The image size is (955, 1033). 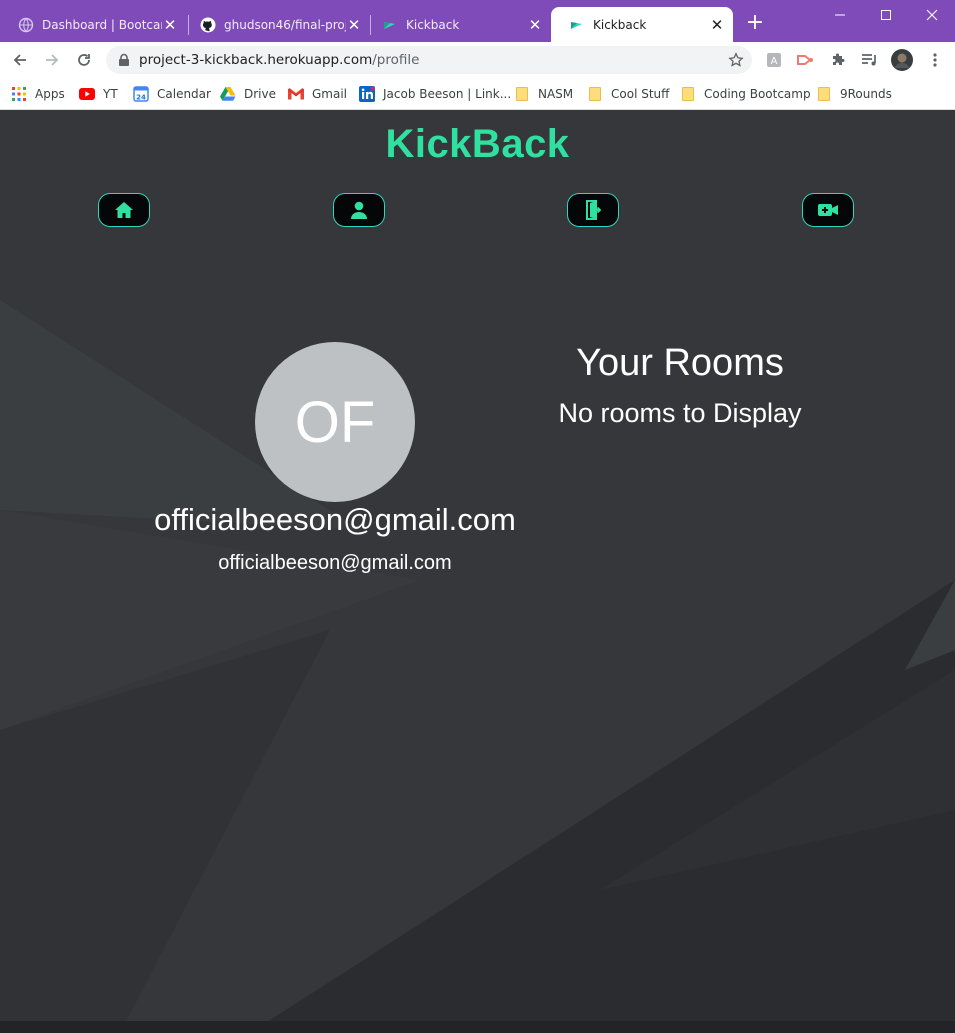 I want to click on bookmark-label: YT, so click(x=110, y=94).